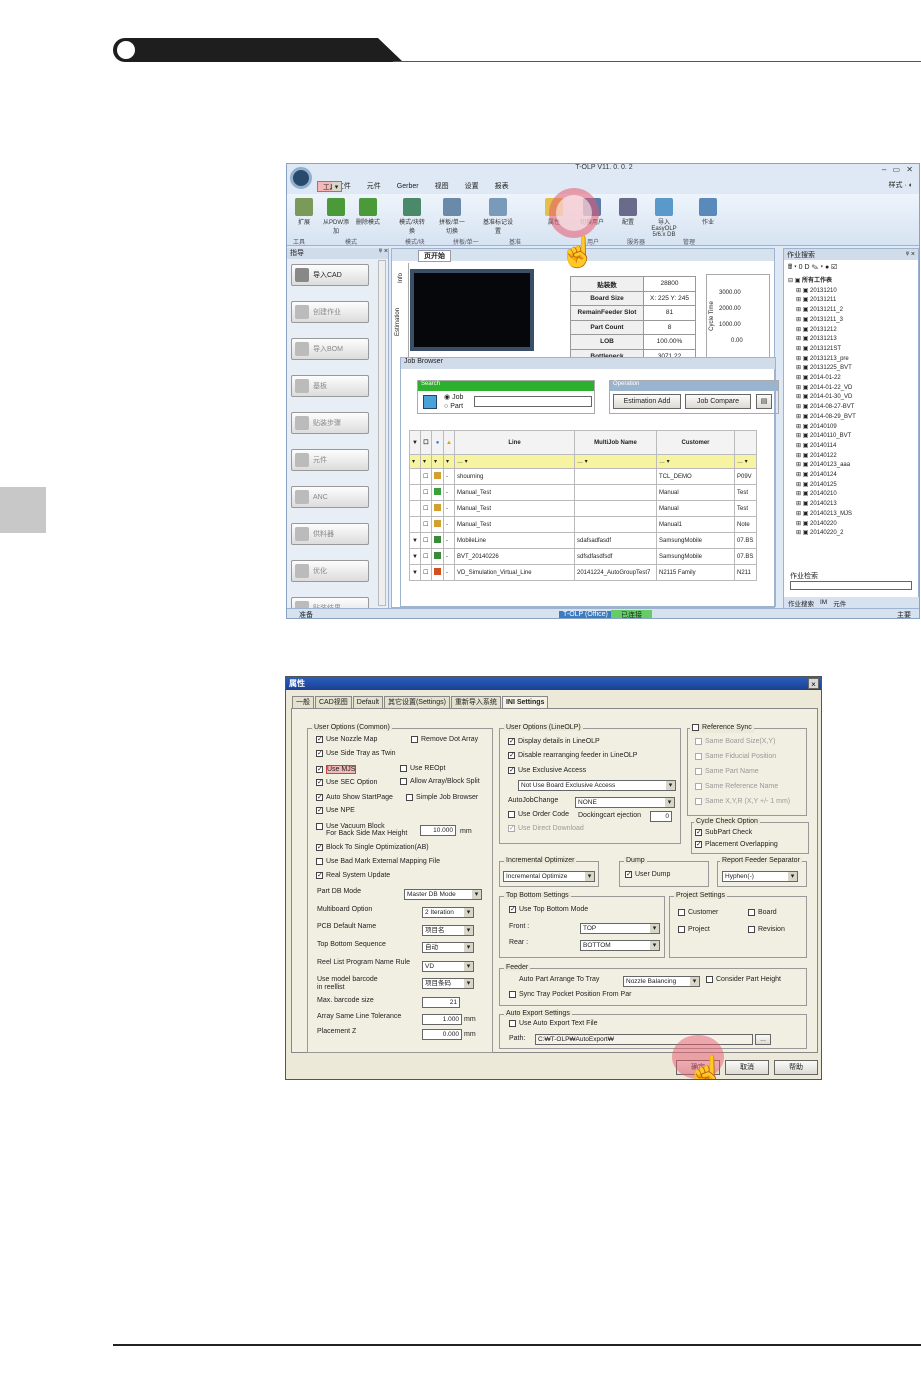 The image size is (921, 1373). What do you see at coordinates (822, 301) in the screenshot?
I see `tree-item: ⊞ ▣ 20131211` at bounding box center [822, 301].